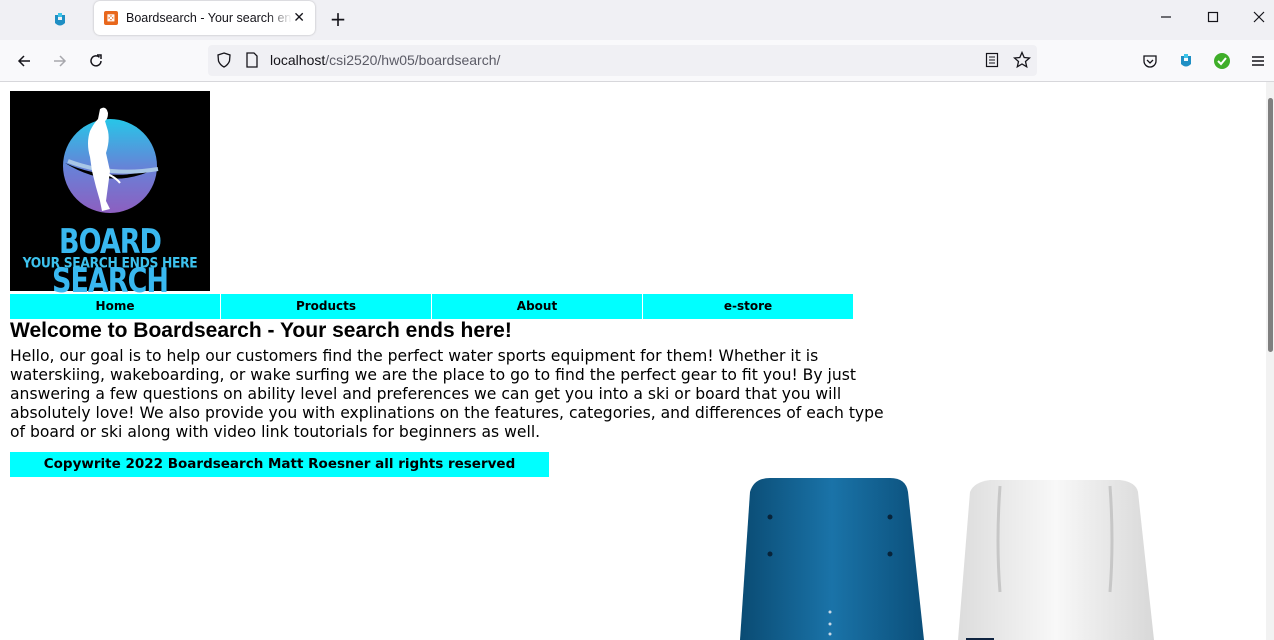 This screenshot has width=1274, height=640. Describe the element at coordinates (1213, 19) in the screenshot. I see `maximize-icon` at that location.